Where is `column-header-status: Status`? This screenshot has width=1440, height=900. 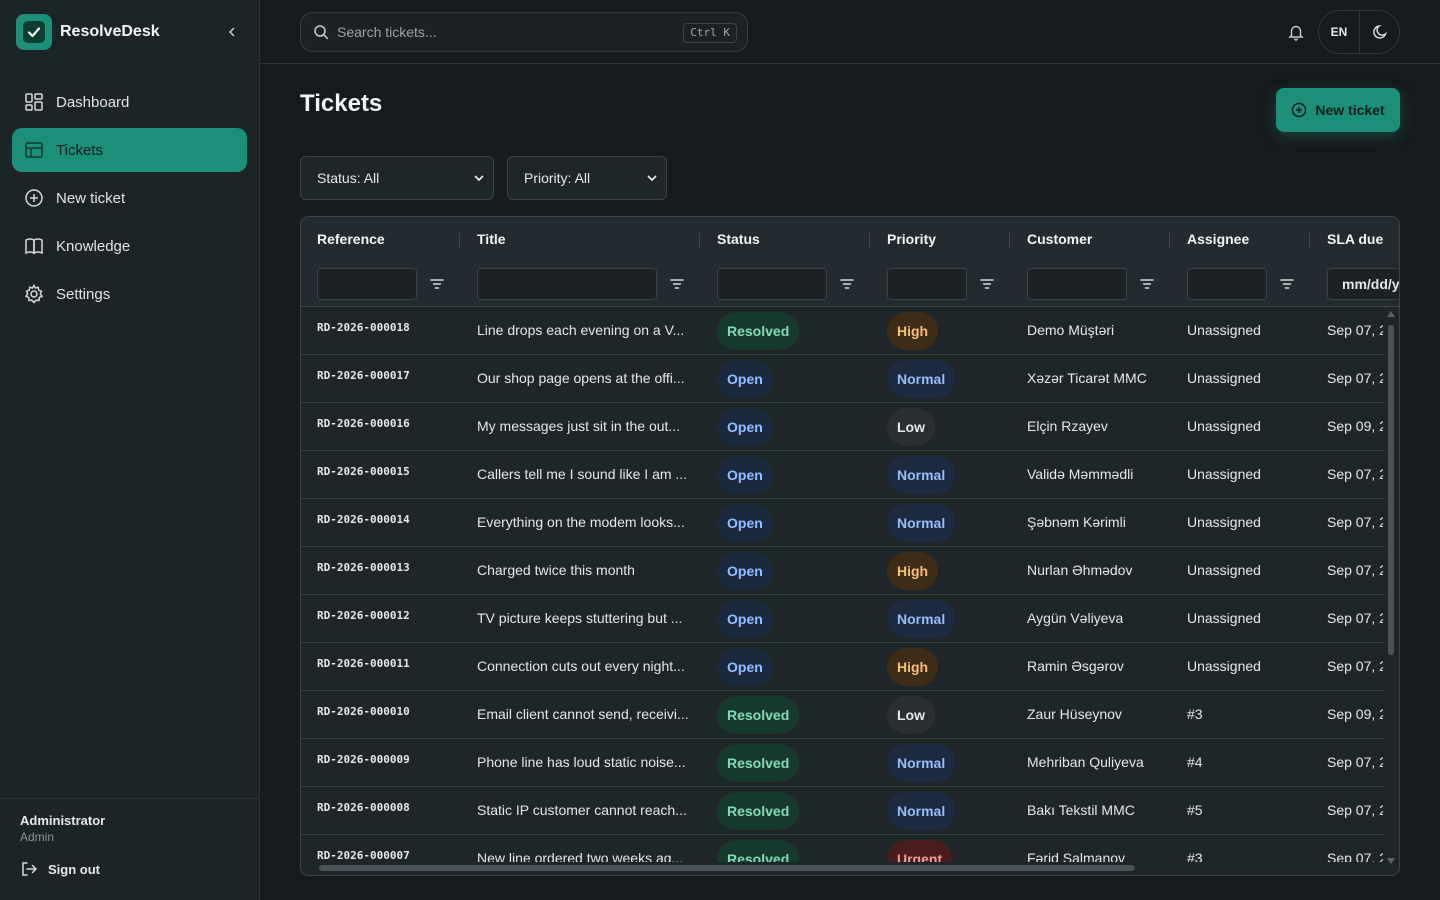
column-header-status: Status is located at coordinates (738, 239).